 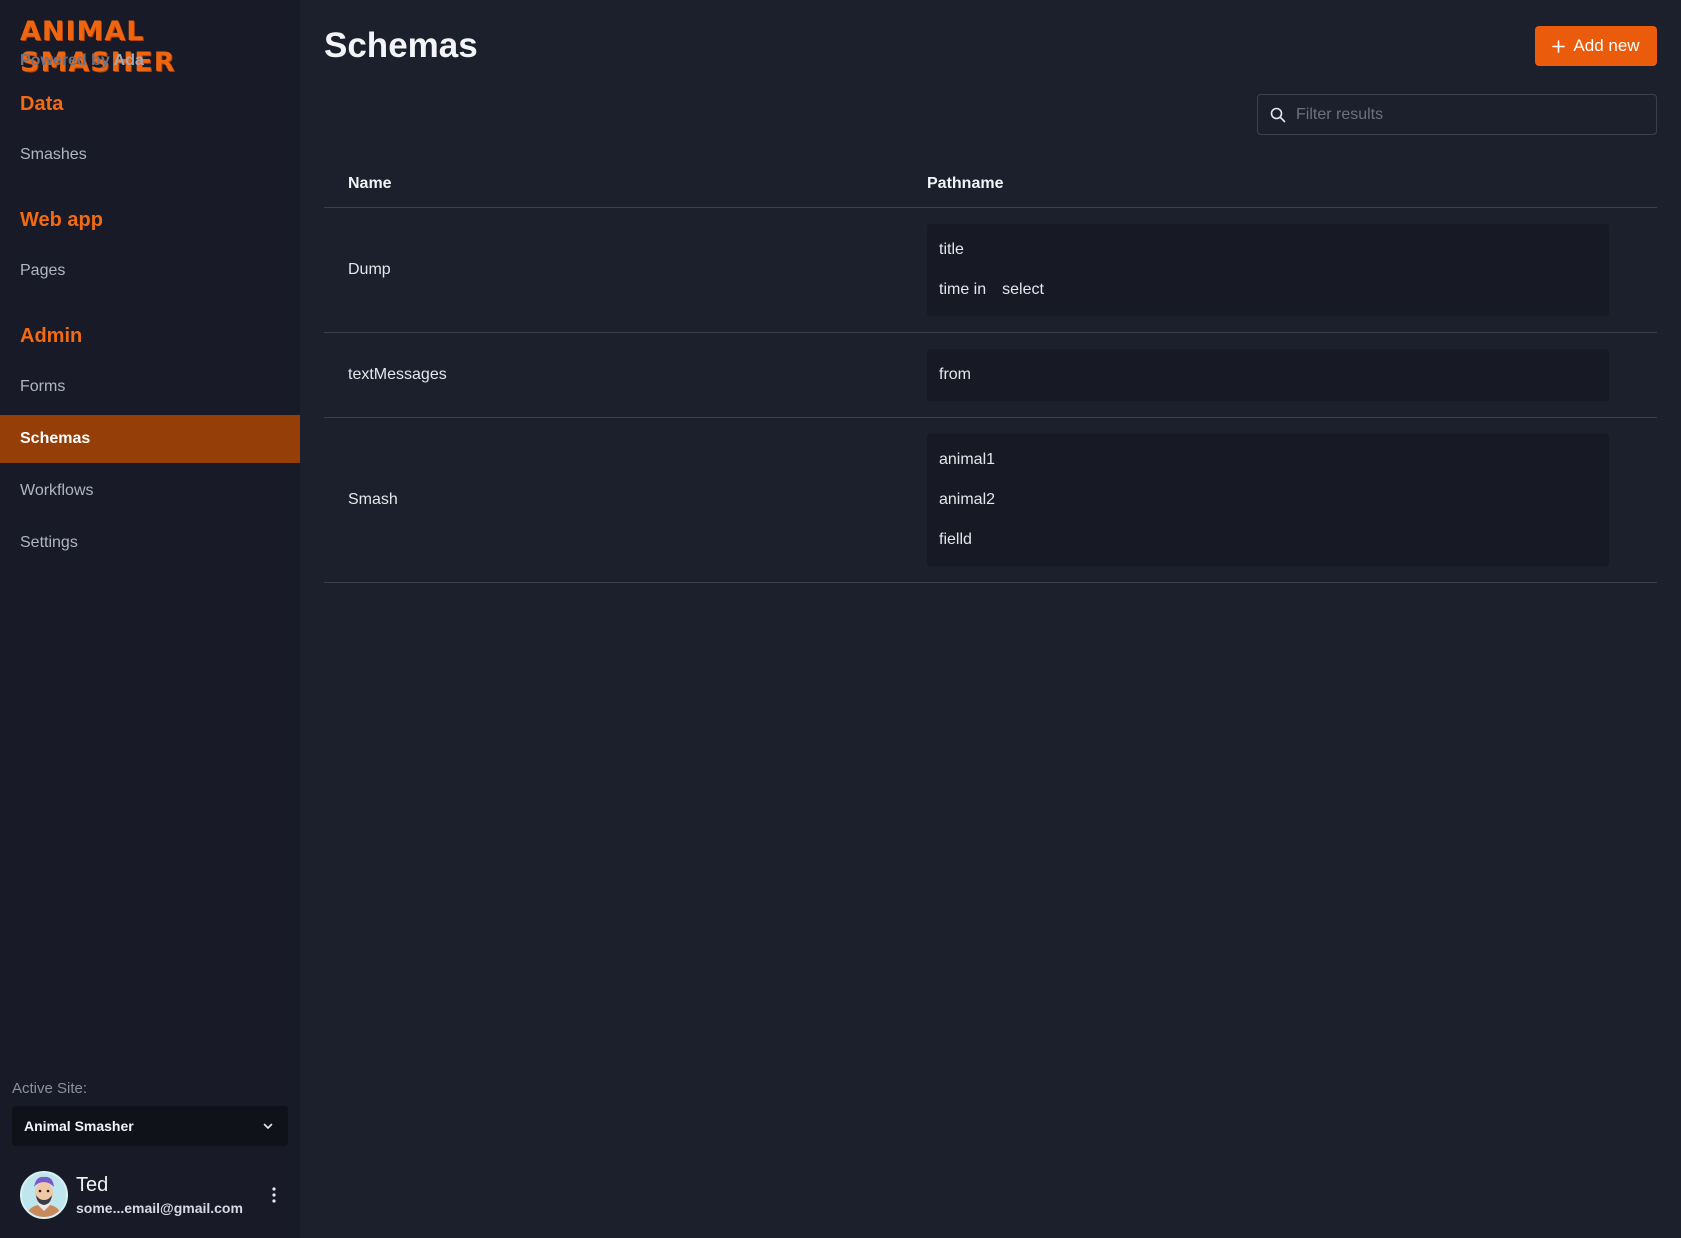 I want to click on pathname-item: animal1, so click(x=1268, y=460).